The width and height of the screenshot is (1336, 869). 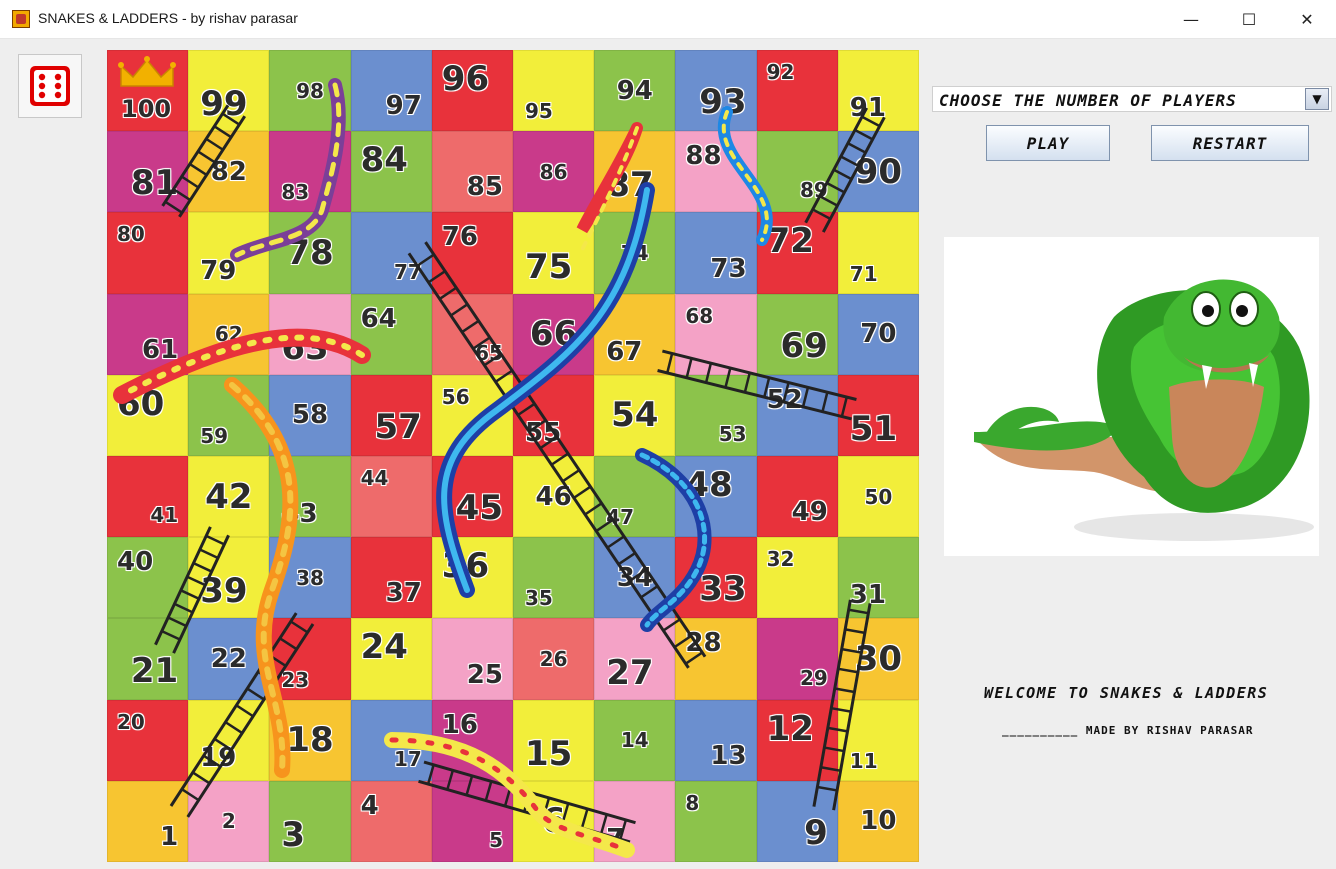 I want to click on board-cell: 49, so click(x=797, y=496).